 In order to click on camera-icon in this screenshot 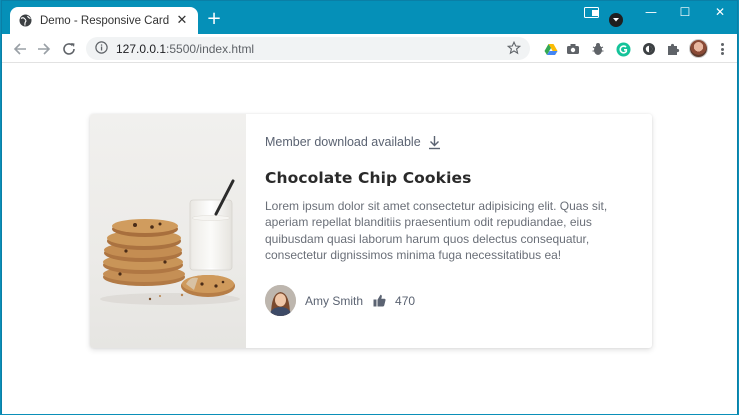, I will do `click(573, 49)`.